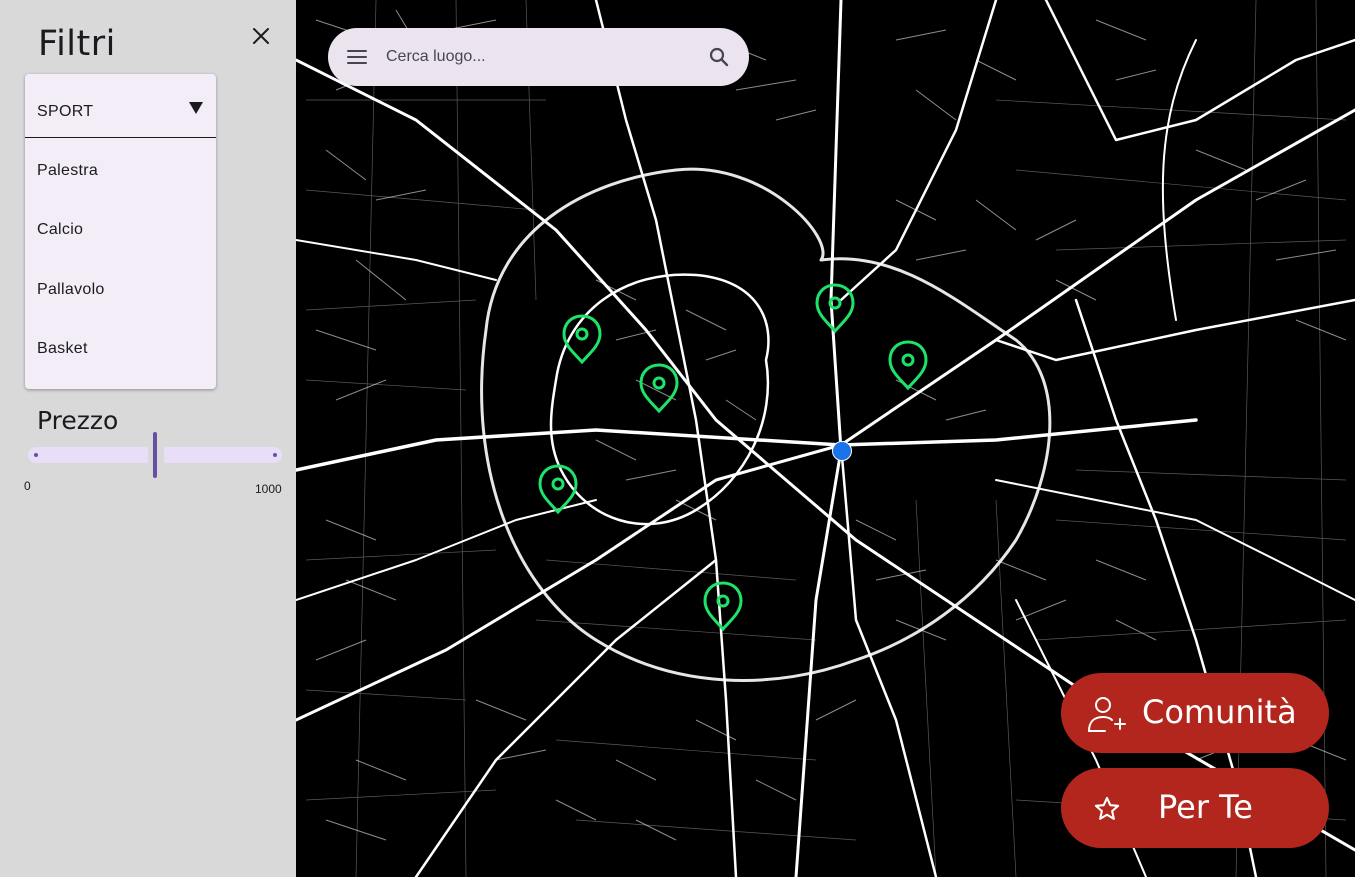  What do you see at coordinates (71, 289) in the screenshot?
I see `category-option-label: Pallavolo` at bounding box center [71, 289].